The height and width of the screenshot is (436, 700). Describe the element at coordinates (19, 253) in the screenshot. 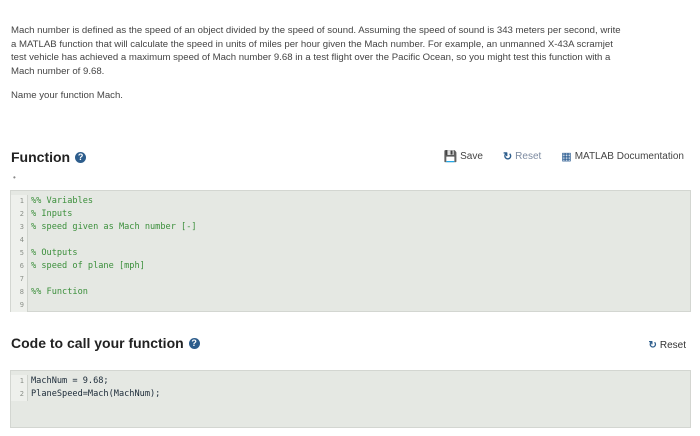

I see `line-number: 5` at that location.